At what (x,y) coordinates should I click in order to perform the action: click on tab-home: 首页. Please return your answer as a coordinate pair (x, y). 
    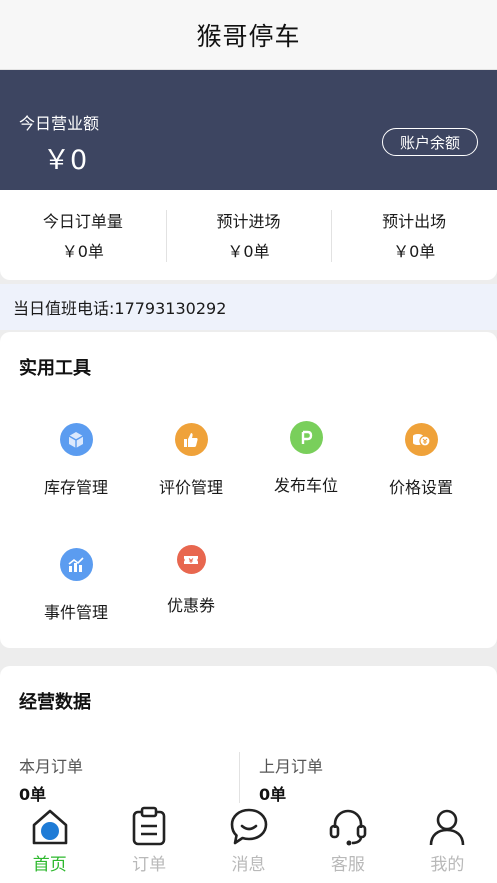
    Looking at the image, I should click on (49, 843).